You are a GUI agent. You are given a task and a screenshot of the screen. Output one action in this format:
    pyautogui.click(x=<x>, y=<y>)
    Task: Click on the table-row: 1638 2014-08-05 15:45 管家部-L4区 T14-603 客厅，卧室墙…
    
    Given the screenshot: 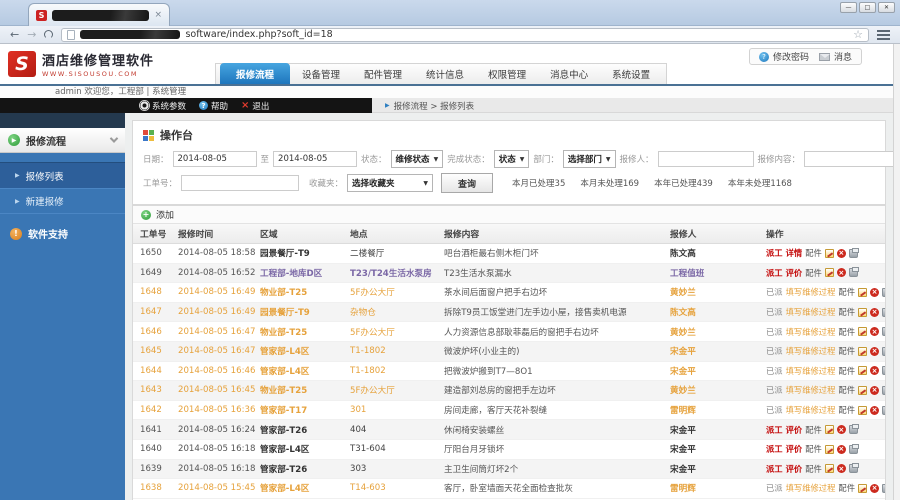 What is the action you would take?
    pyautogui.click(x=509, y=489)
    